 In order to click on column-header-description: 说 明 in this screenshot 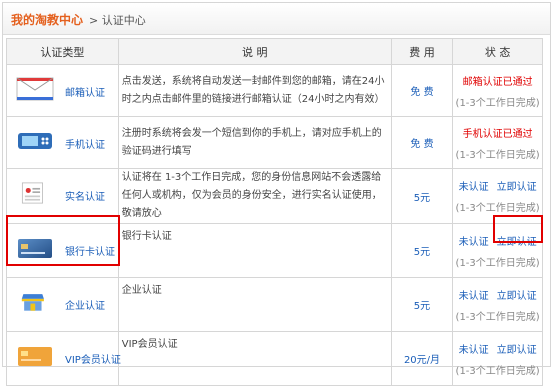, I will do `click(254, 51)`.